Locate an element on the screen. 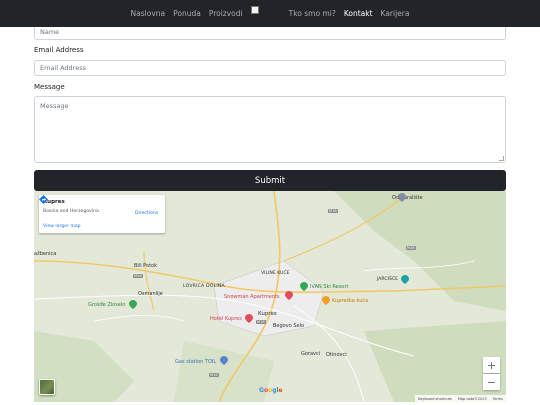 The height and width of the screenshot is (405, 540). message-label: Message is located at coordinates (49, 87).